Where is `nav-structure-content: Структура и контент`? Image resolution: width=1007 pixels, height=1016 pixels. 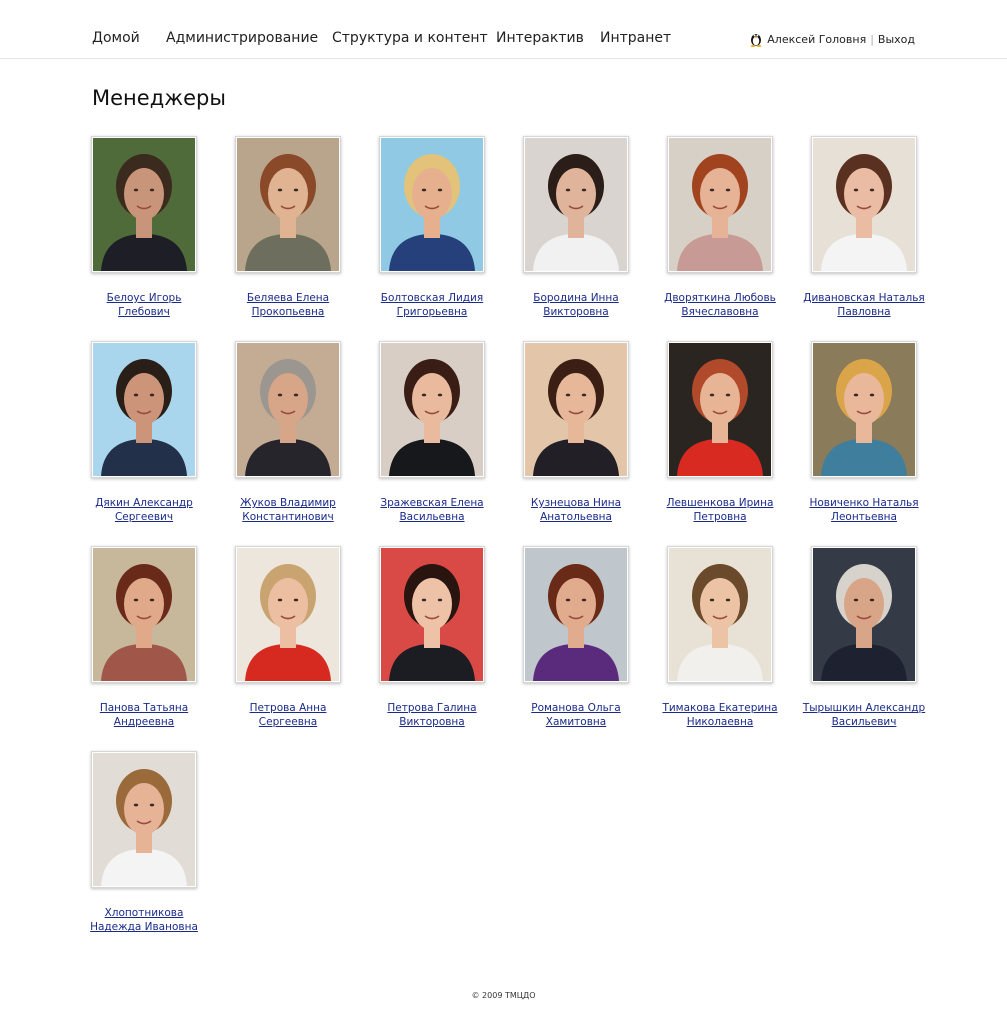 nav-structure-content: Структура и контент is located at coordinates (410, 38).